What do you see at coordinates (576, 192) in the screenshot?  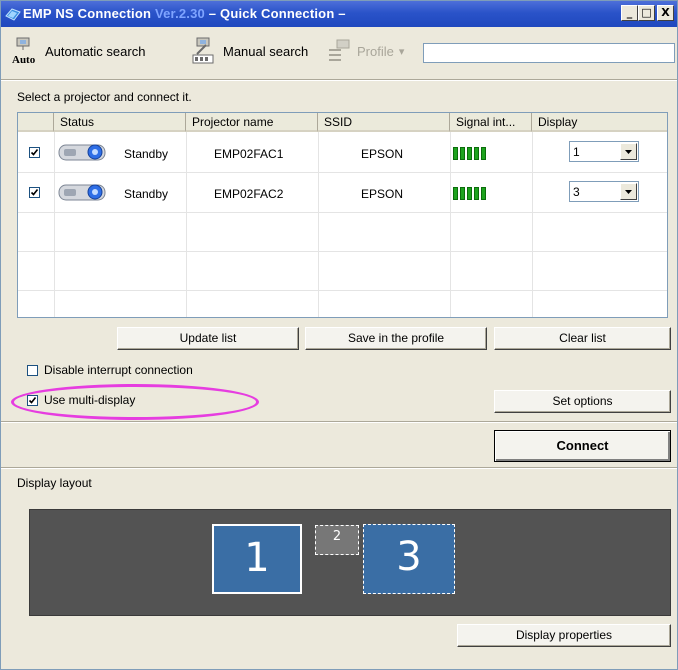 I see `display-select-value: 3` at bounding box center [576, 192].